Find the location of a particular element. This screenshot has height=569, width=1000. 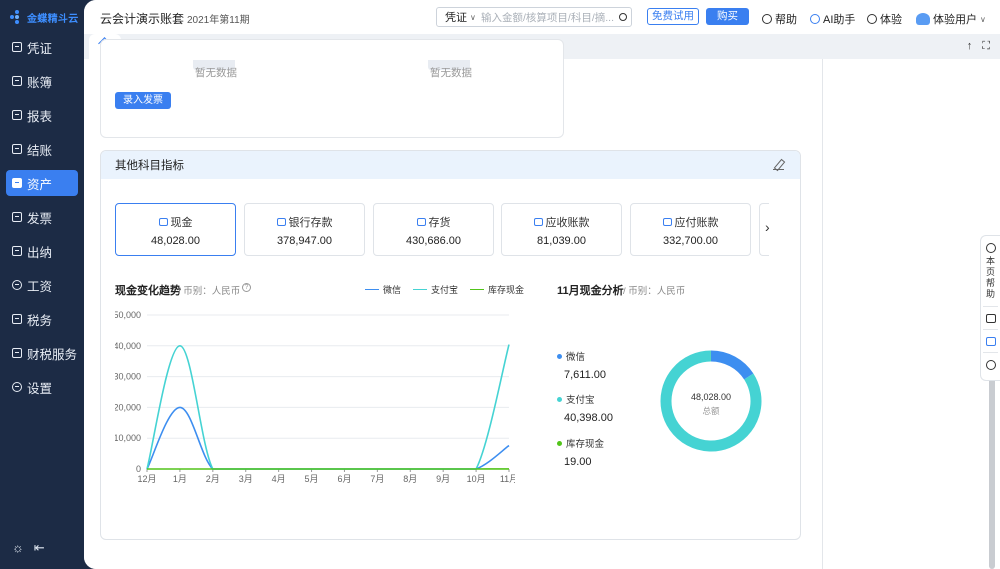

x-tick-label: 10月 is located at coordinates (476, 479).